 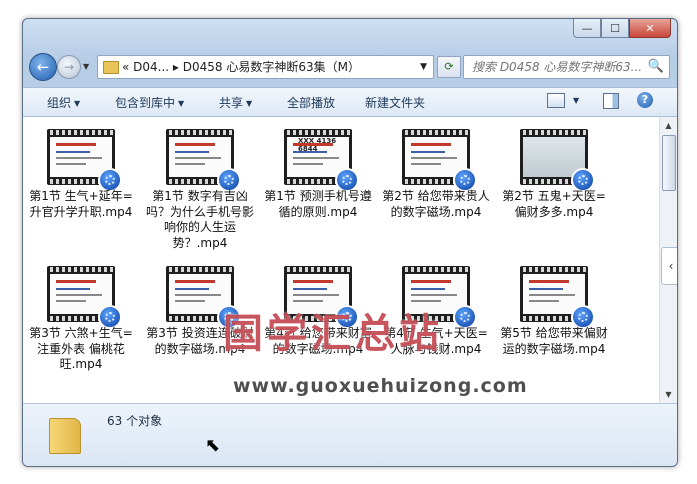 I want to click on watermark-url: www.guoxuehuizong.com, so click(x=380, y=386).